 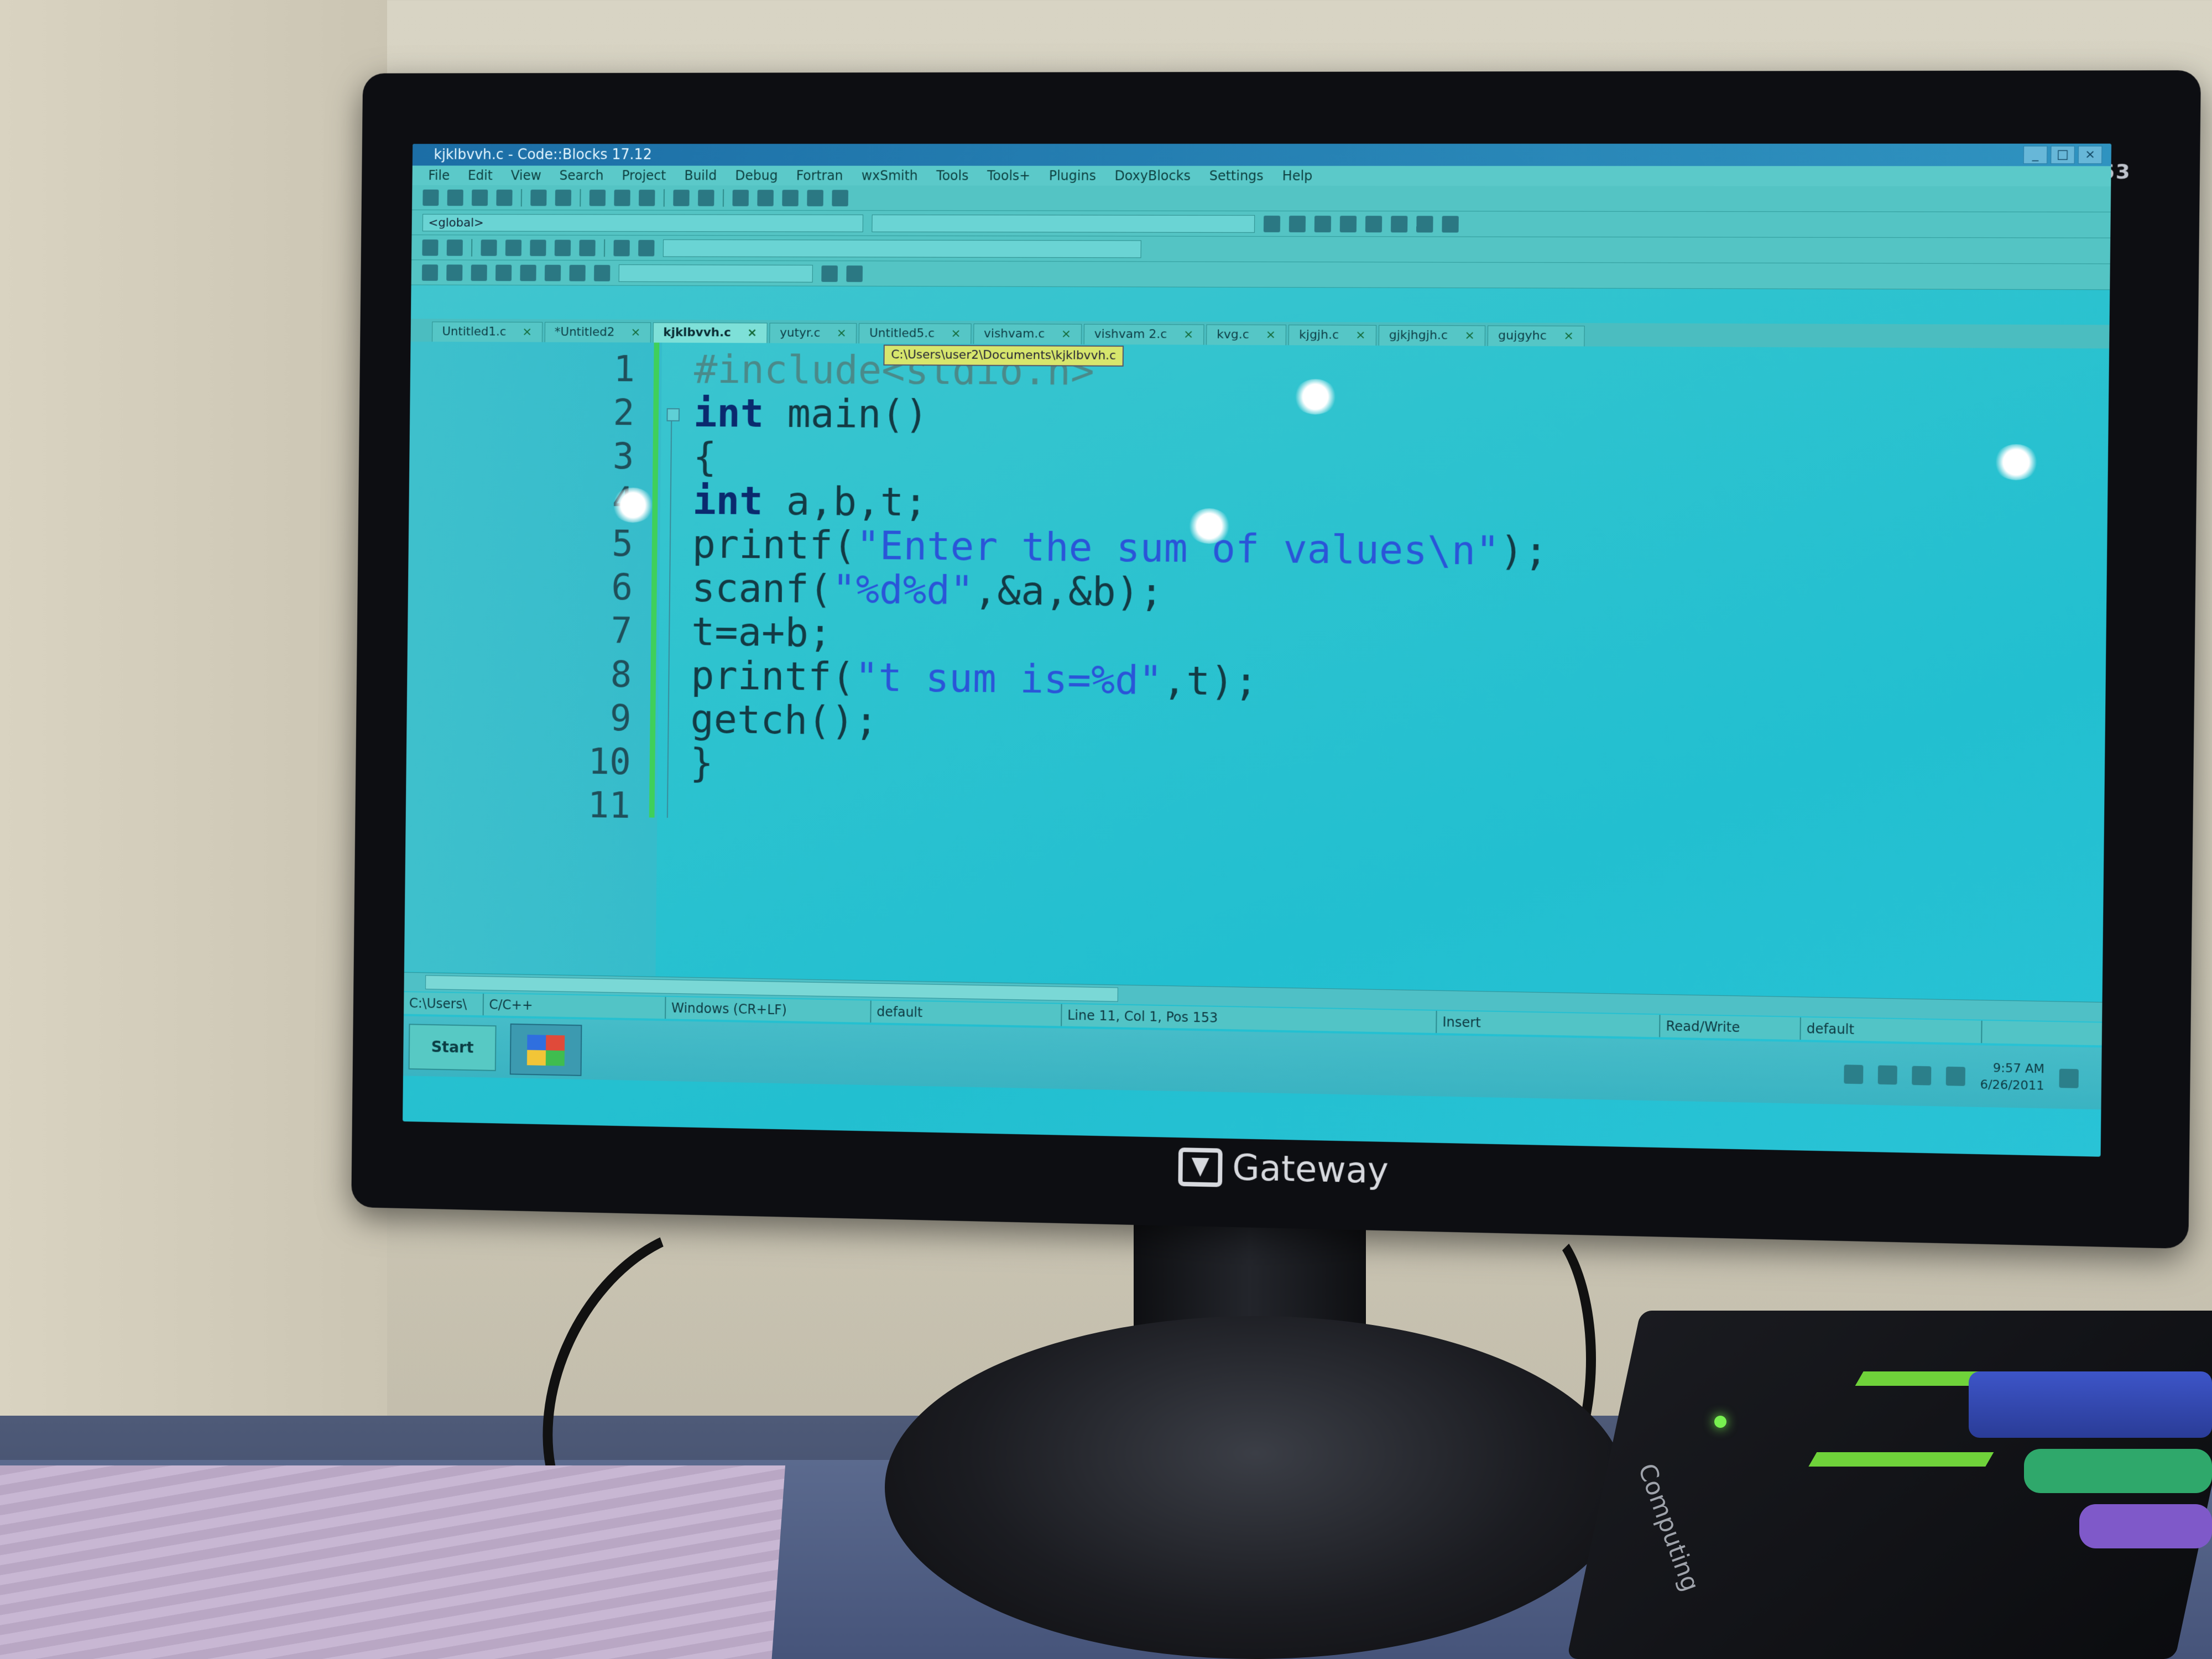 What do you see at coordinates (455, 273) in the screenshot?
I see `frame-icon` at bounding box center [455, 273].